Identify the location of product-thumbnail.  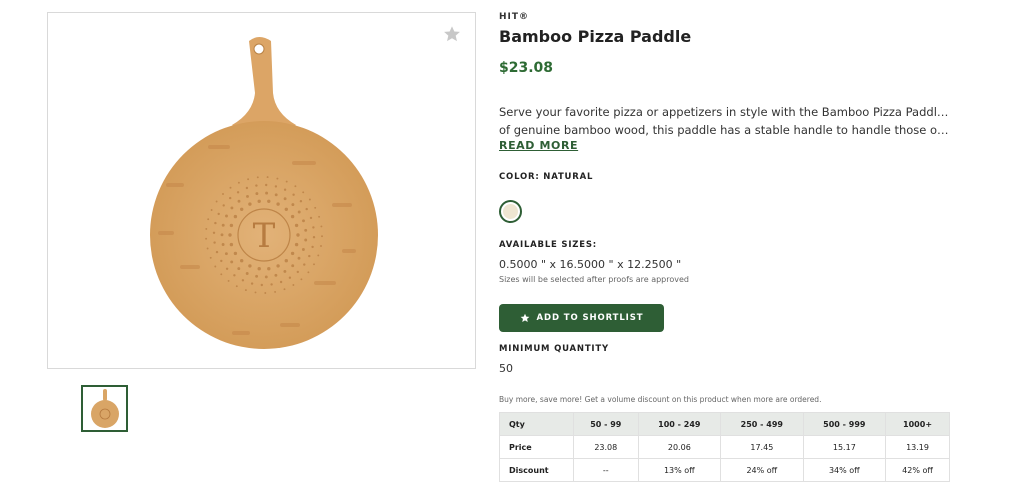
(104, 408).